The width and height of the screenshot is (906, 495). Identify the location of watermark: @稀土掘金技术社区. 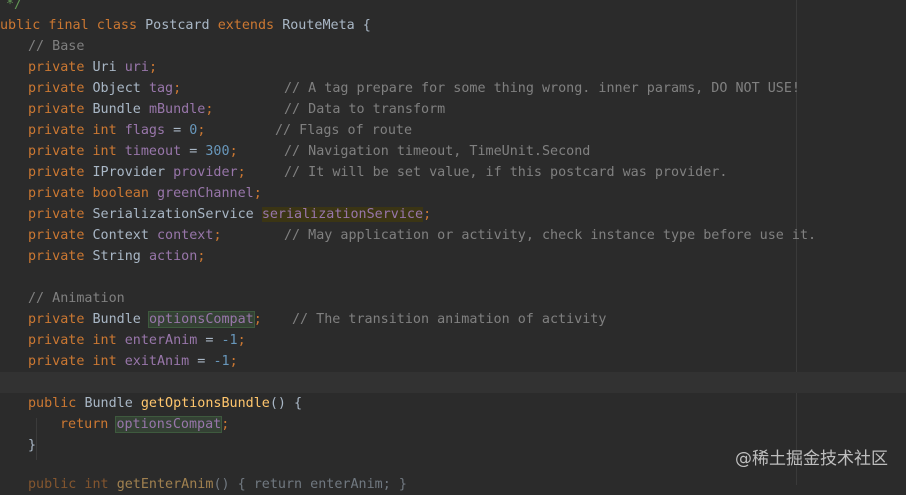
(811, 459).